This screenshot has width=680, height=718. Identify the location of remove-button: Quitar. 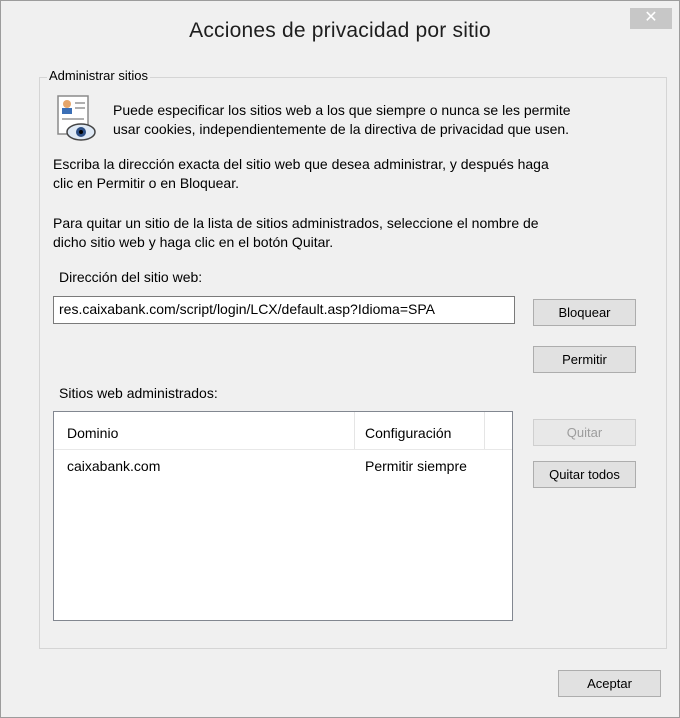
(584, 432).